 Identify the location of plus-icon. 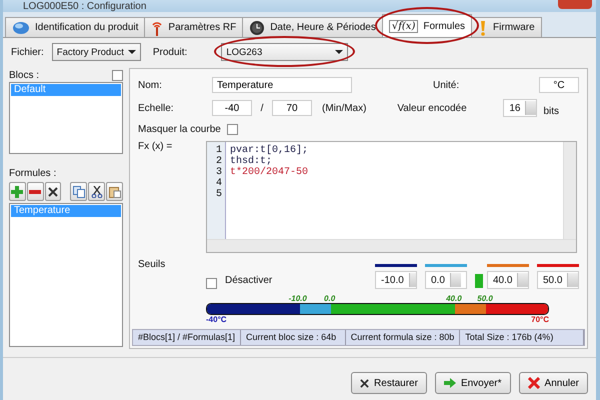
(17, 192).